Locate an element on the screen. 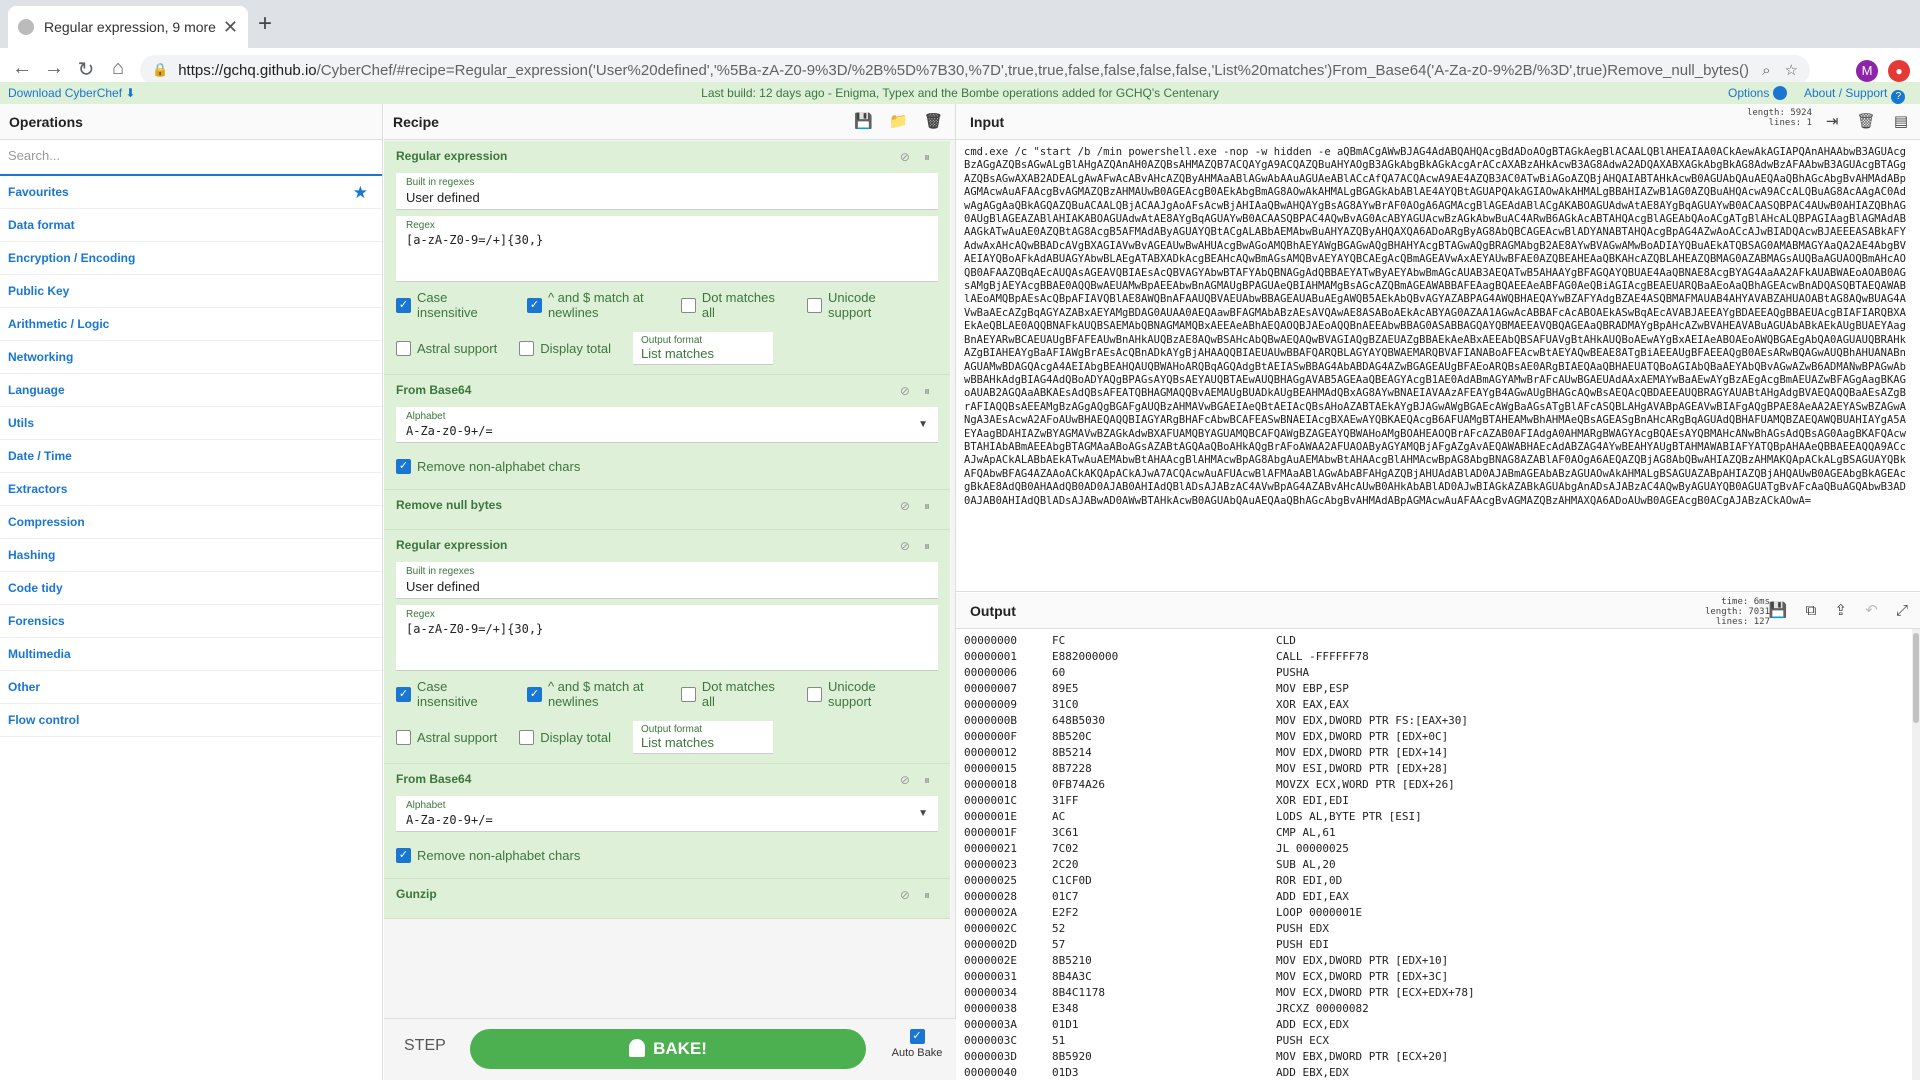  new-tab-icon: + is located at coordinates (265, 24).